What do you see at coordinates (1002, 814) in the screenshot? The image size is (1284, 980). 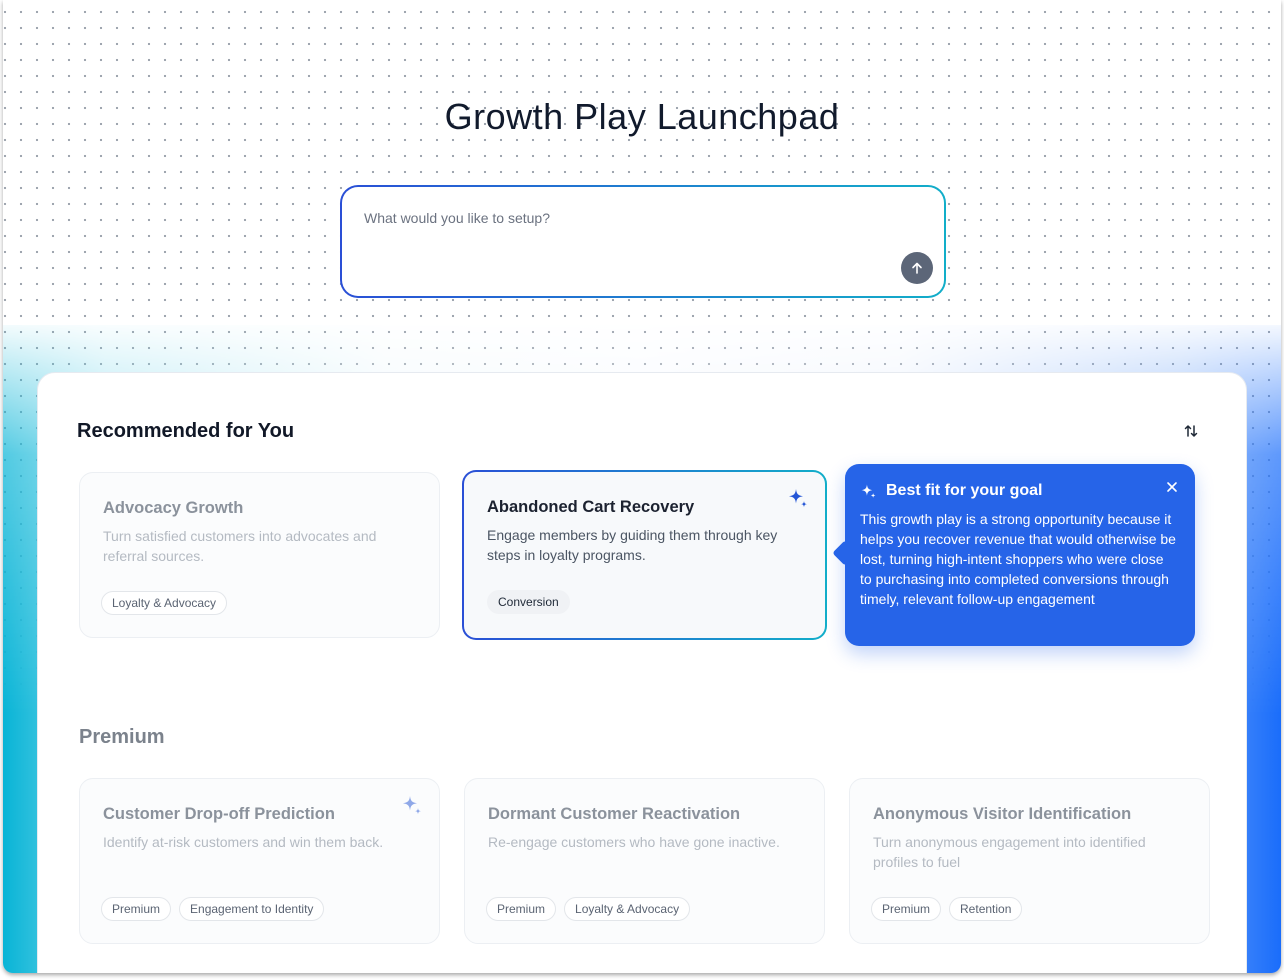 I see `card-title: Anonymous Visitor Identification` at bounding box center [1002, 814].